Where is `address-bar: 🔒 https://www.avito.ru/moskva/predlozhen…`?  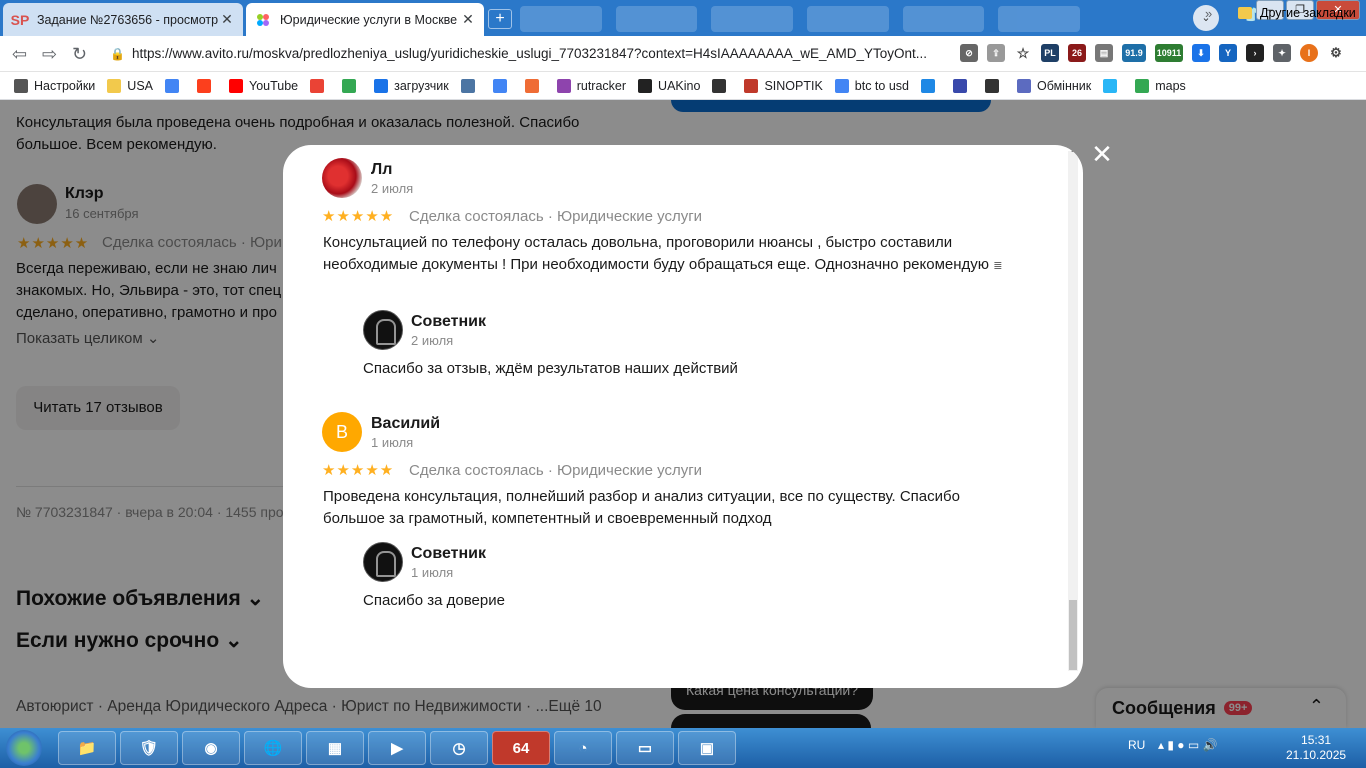 address-bar: 🔒 https://www.avito.ru/moskva/predlozhen… is located at coordinates (527, 54).